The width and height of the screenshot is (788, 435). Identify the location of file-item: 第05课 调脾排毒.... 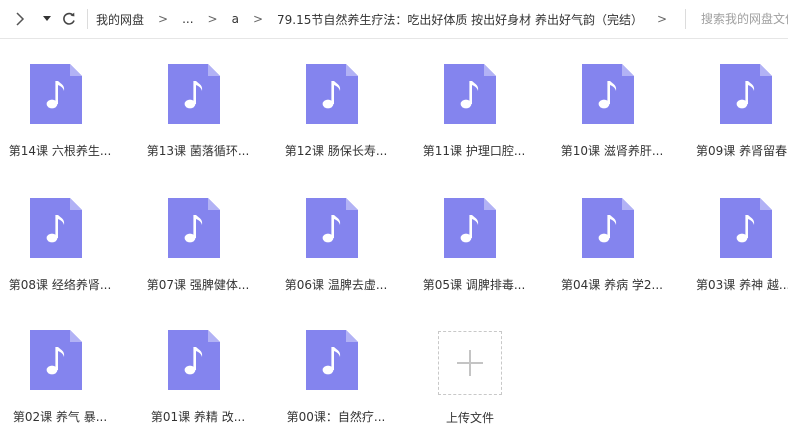
(474, 232).